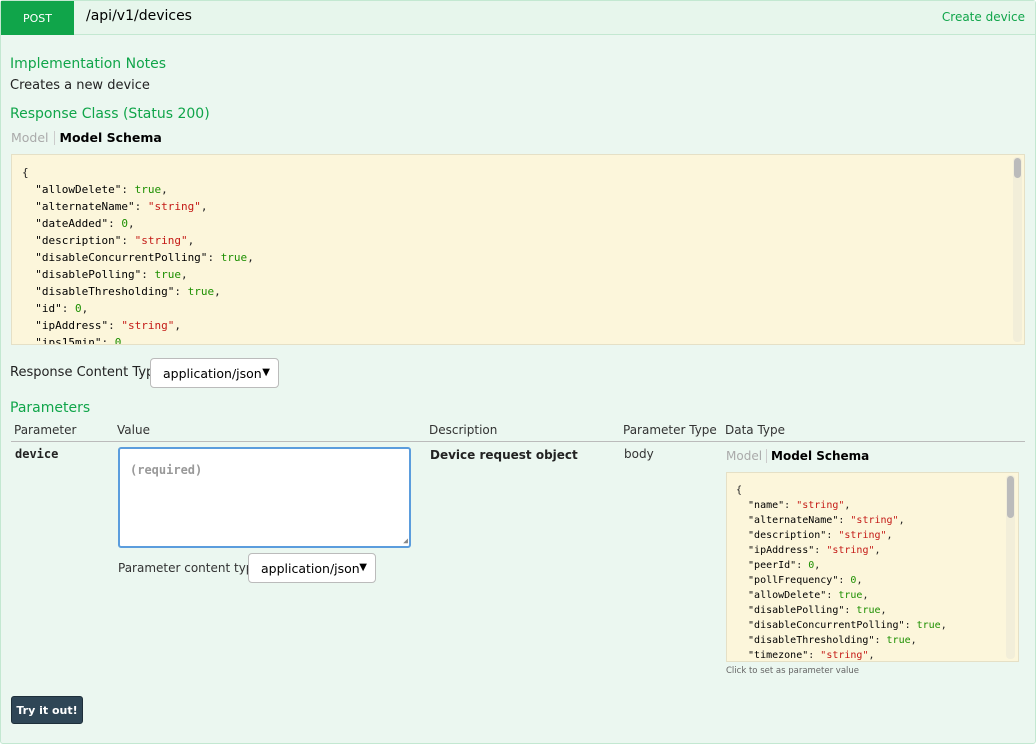 This screenshot has width=1036, height=745. I want to click on response-schema-key: "allowDelete", so click(72, 189).